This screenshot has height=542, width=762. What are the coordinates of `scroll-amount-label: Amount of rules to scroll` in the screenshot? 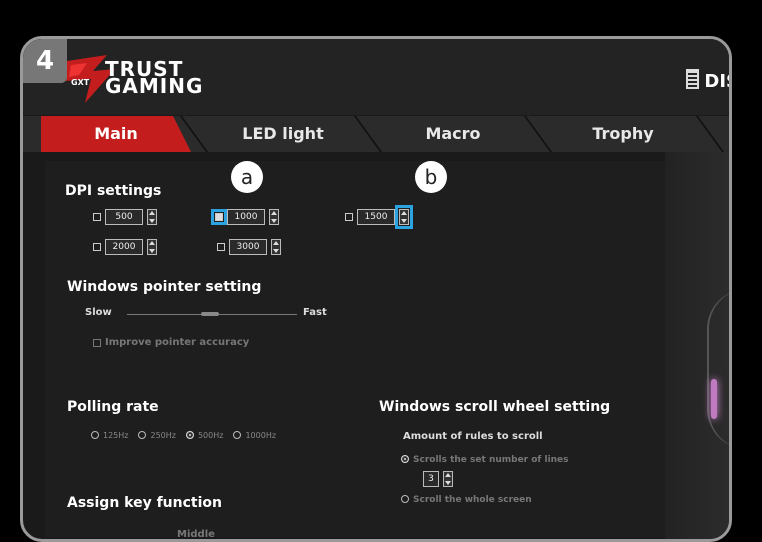 It's located at (473, 436).